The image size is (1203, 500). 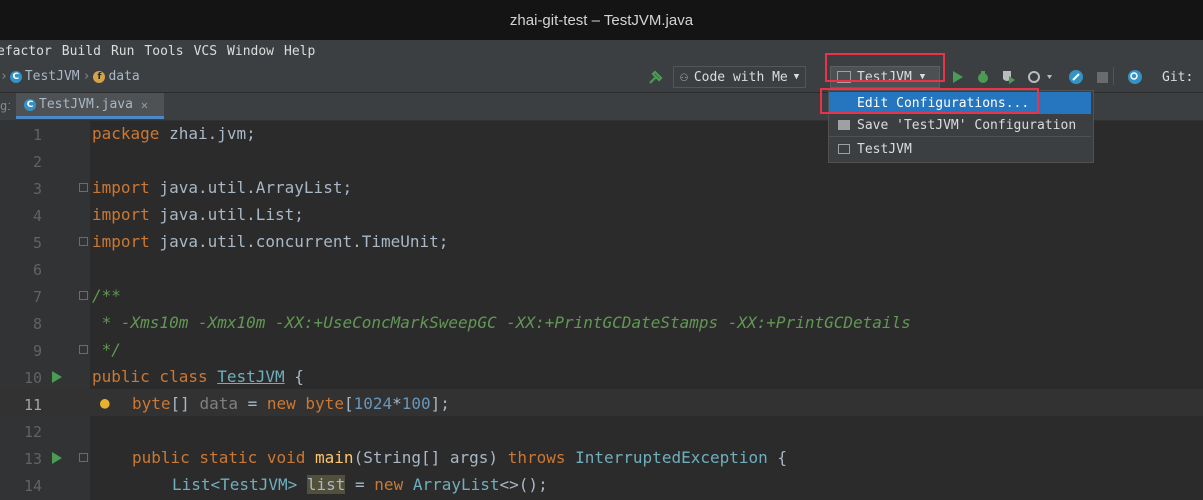 I want to click on close-icon: ✕, so click(x=144, y=105).